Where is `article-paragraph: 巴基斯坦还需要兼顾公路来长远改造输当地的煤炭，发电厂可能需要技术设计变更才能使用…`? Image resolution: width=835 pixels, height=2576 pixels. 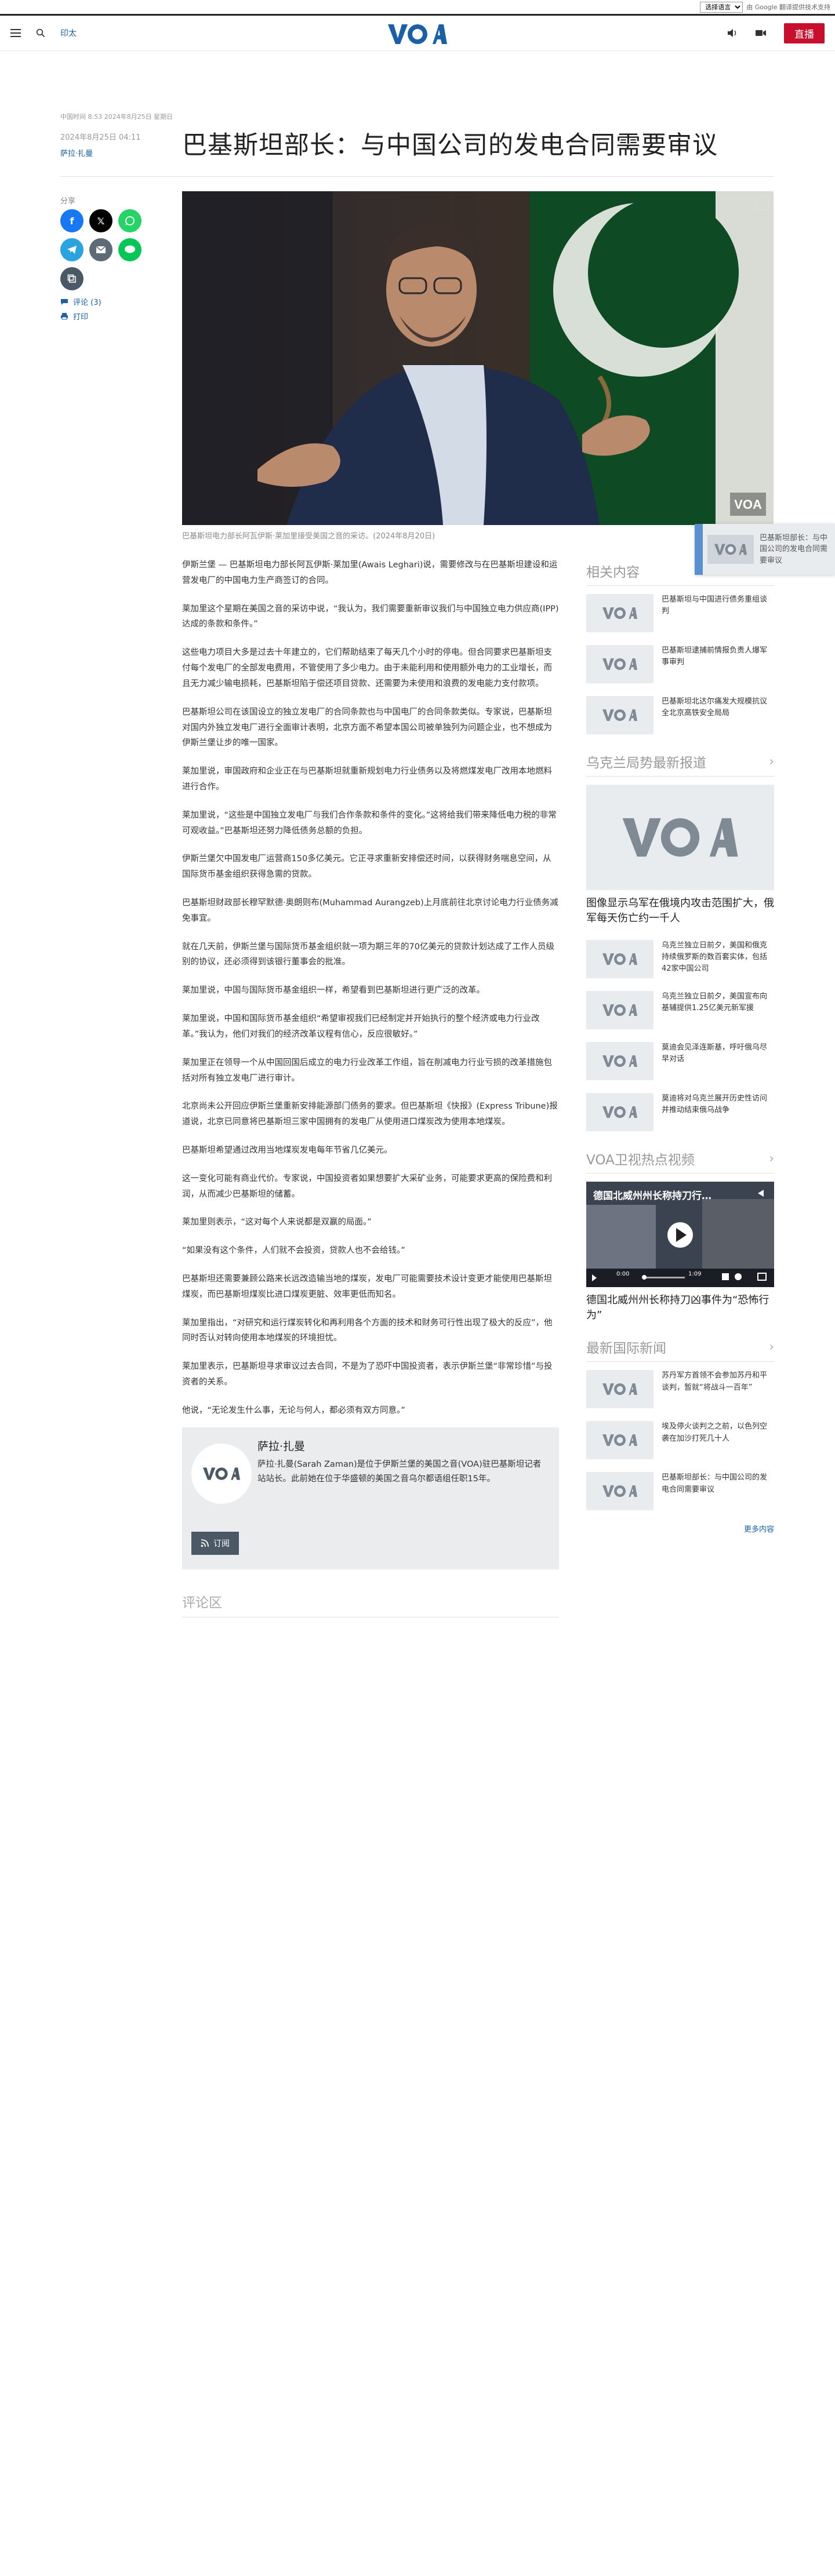 article-paragraph: 巴基斯坦还需要兼顾公路来长远改造输当地的煤炭，发电厂可能需要技术设计变更才能使用… is located at coordinates (367, 1287).